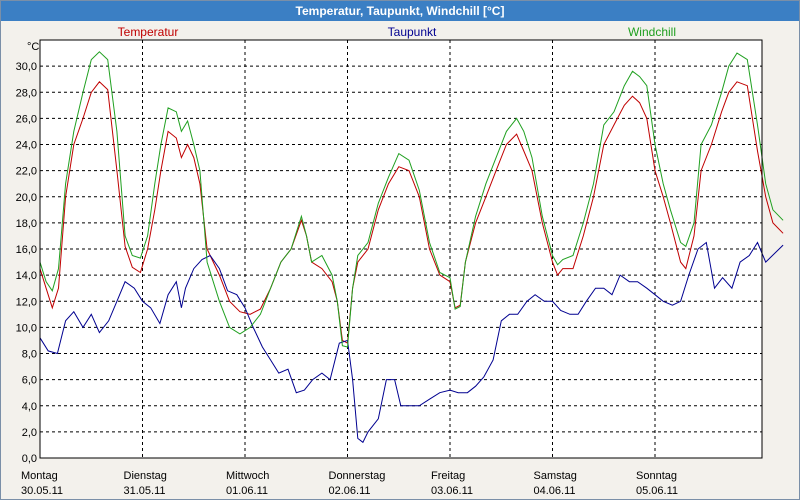  What do you see at coordinates (656, 476) in the screenshot?
I see `x-tick-day: Sonntag` at bounding box center [656, 476].